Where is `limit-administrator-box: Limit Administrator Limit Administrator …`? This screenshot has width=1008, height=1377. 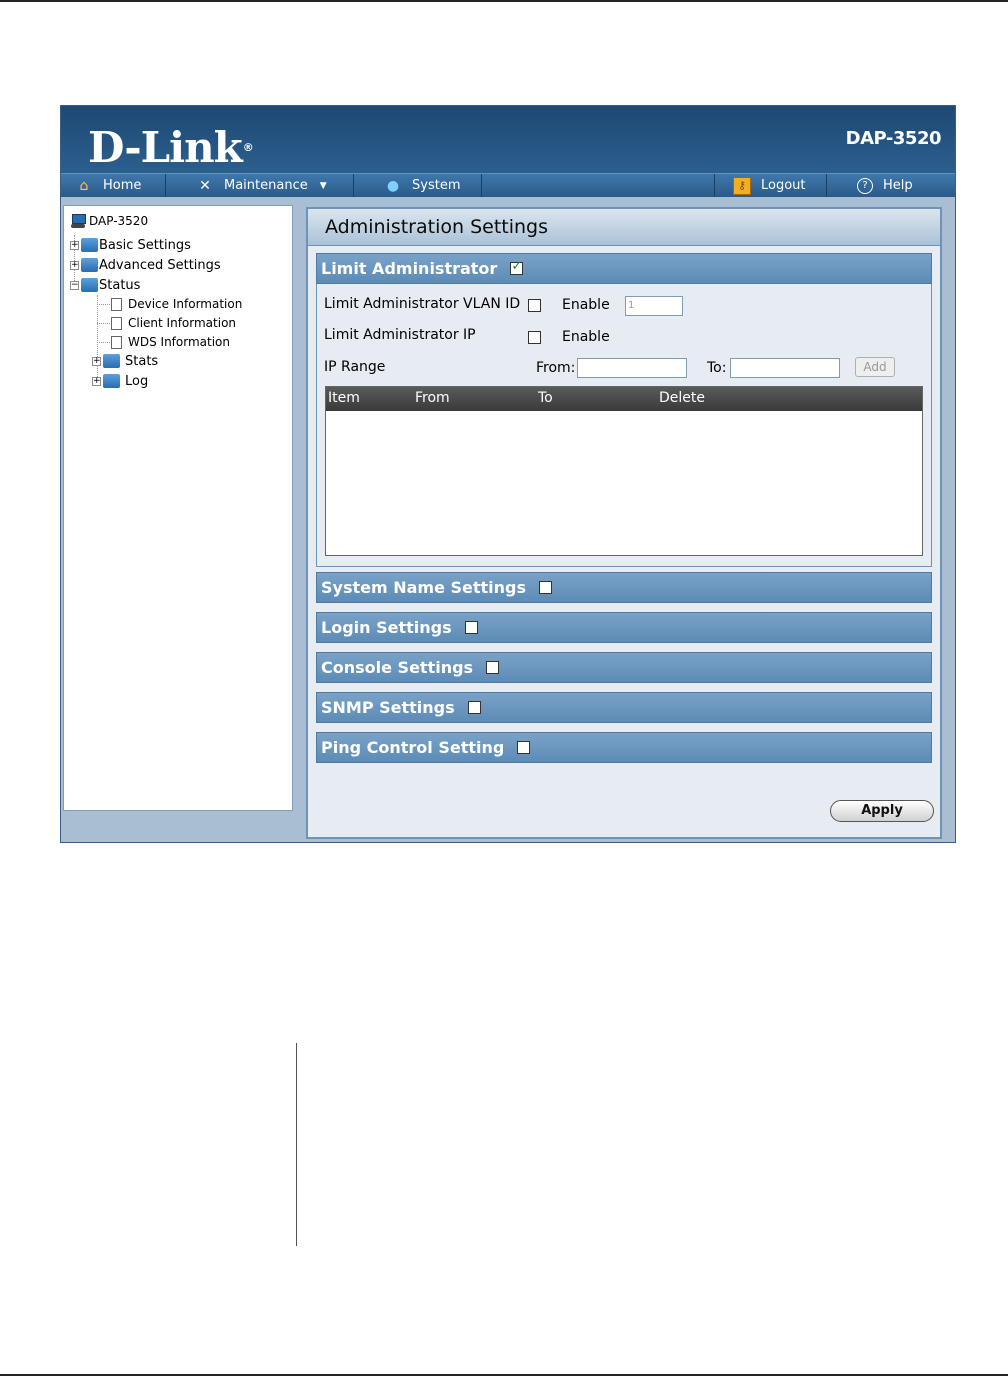 limit-administrator-box: Limit Administrator Limit Administrator … is located at coordinates (624, 410).